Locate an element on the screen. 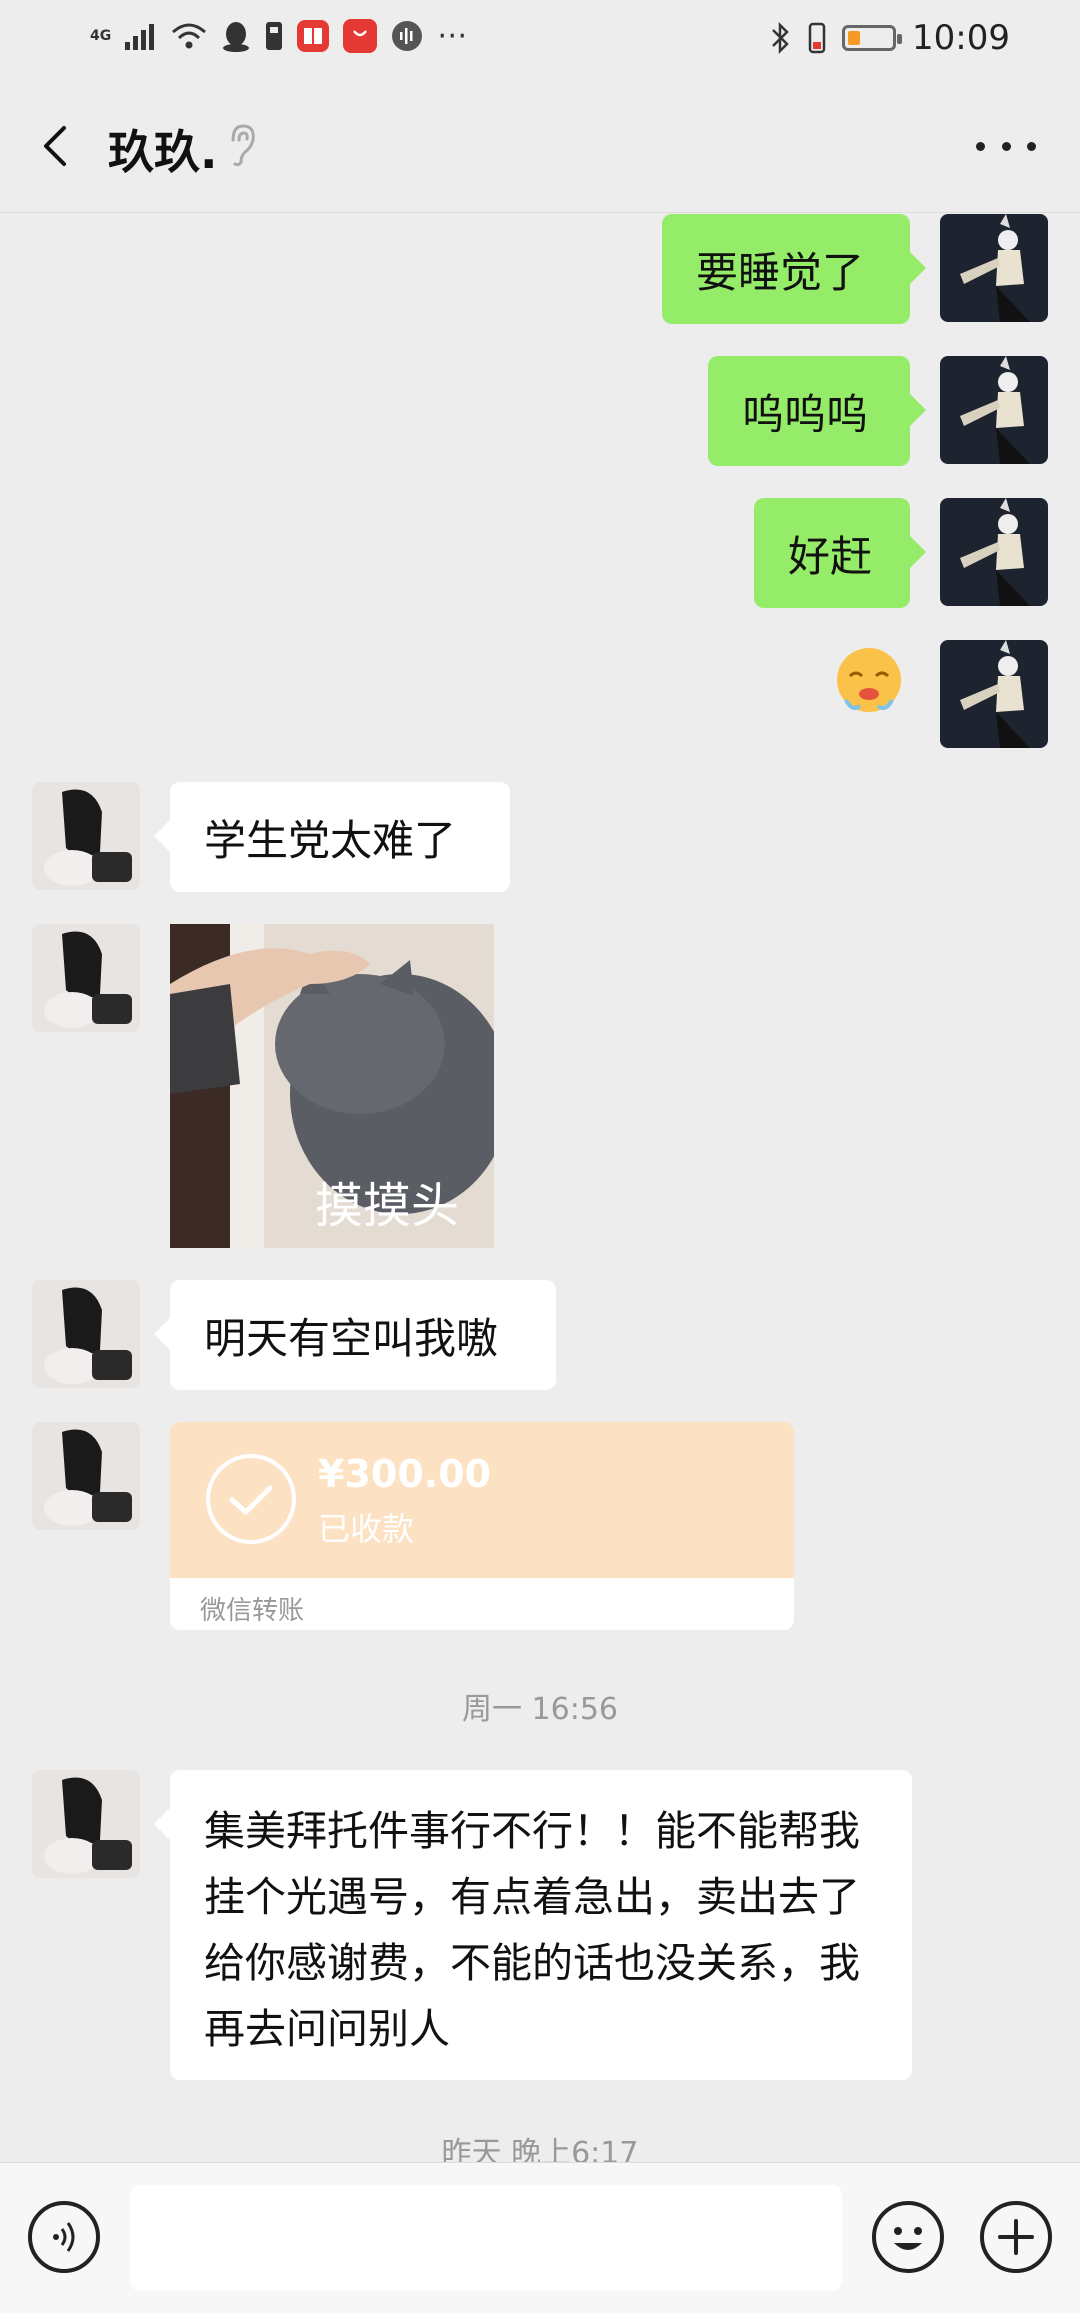 Image resolution: width=1080 pixels, height=2313 pixels. chat-header: 玖玖. is located at coordinates (540, 146).